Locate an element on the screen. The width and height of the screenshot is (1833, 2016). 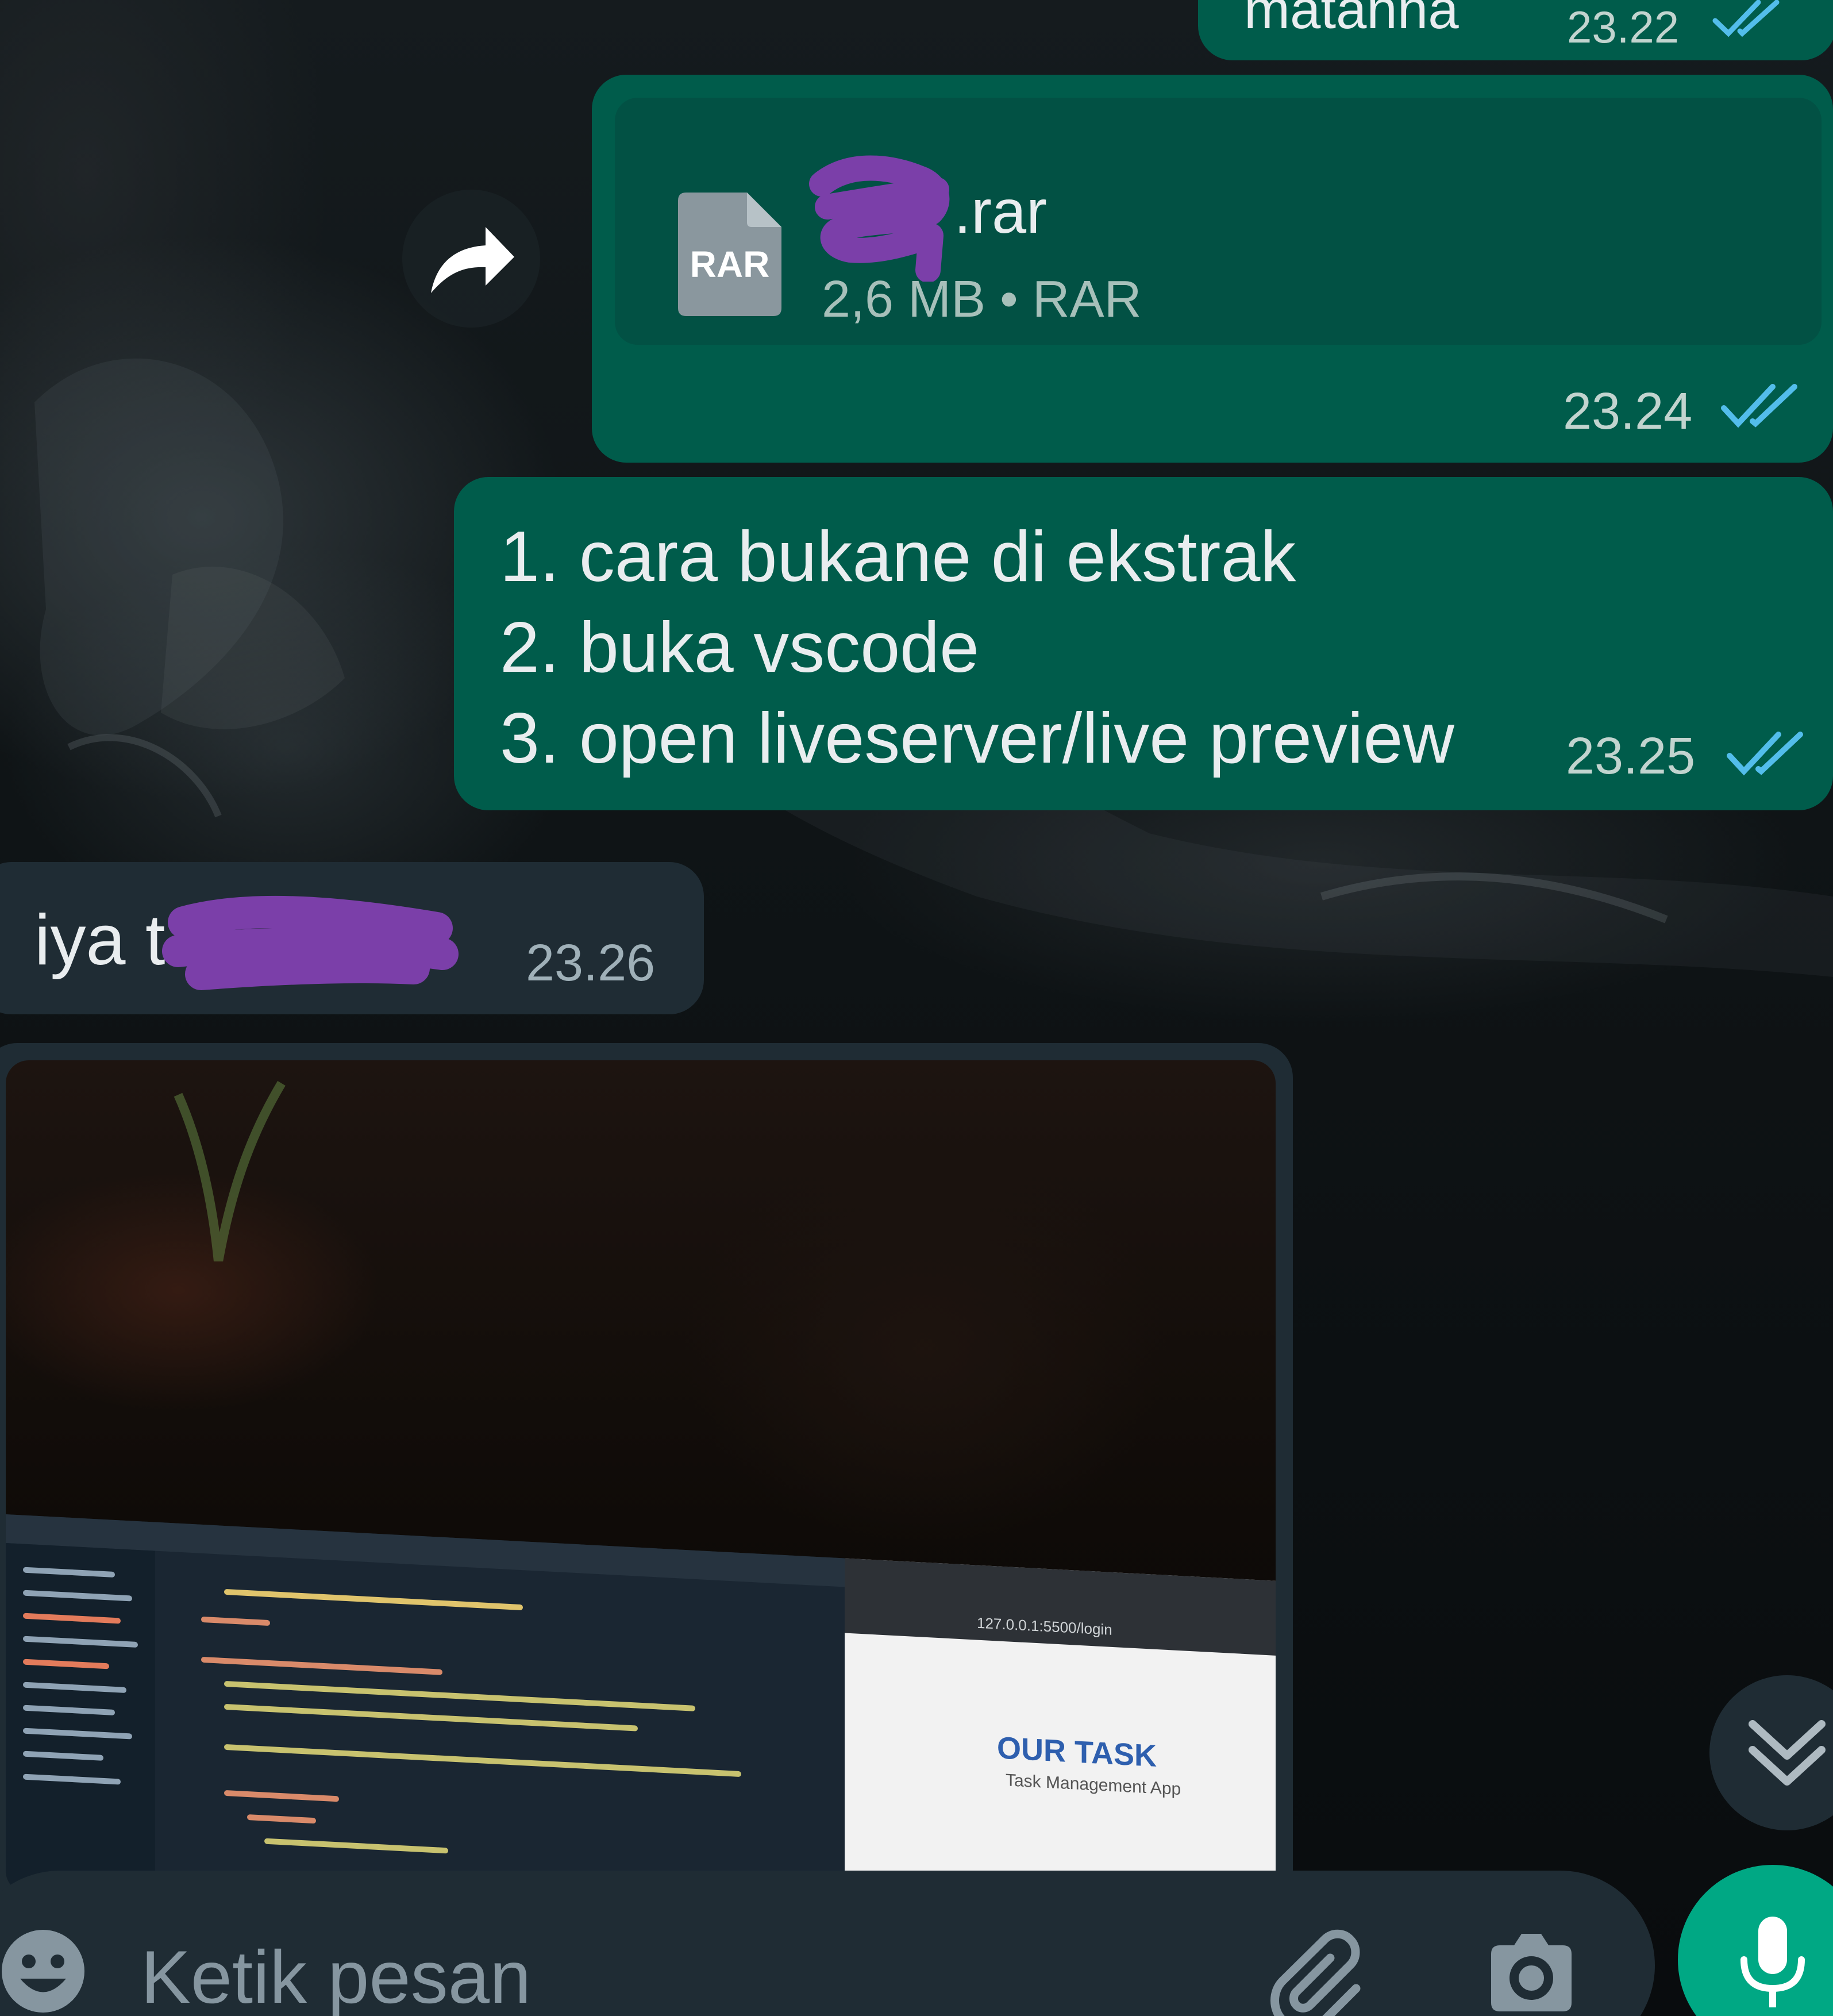
file-attachment: RAR .rar 2,6 MB • RAR is located at coordinates (1218, 222).